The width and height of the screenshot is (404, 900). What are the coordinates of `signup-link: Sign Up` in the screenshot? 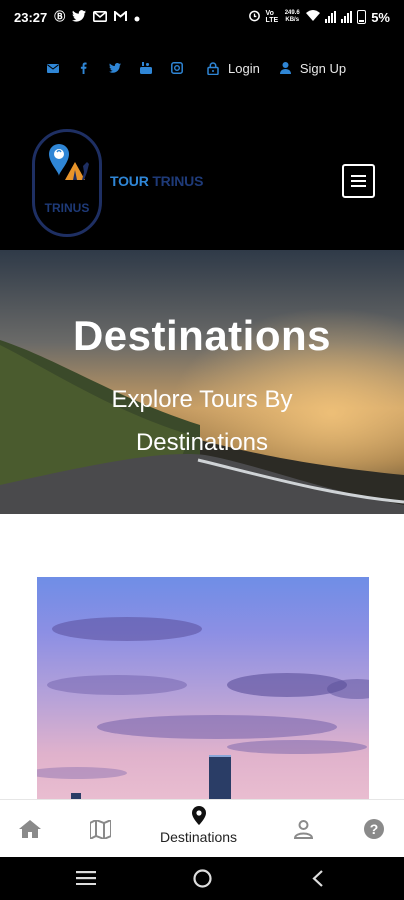 It's located at (313, 68).